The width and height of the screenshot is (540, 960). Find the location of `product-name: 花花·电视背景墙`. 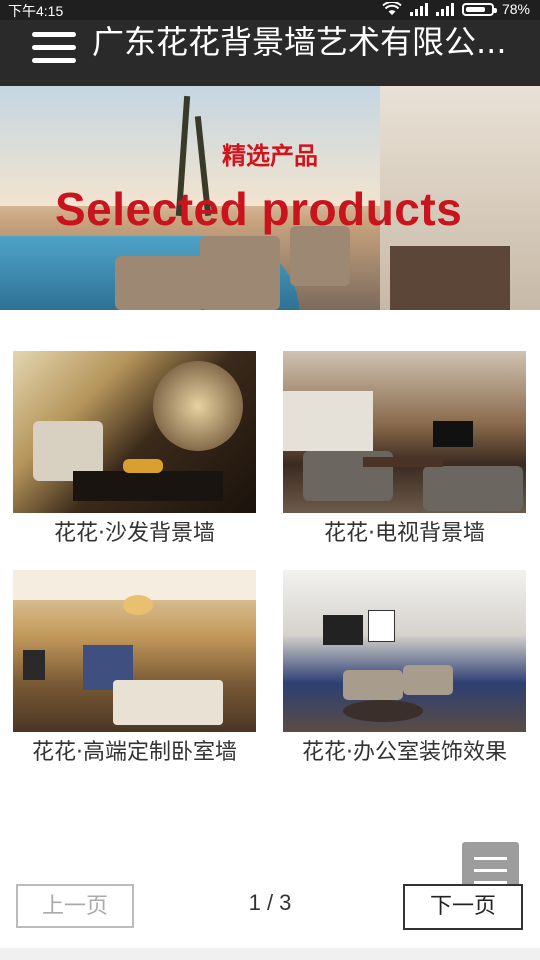

product-name: 花花·电视背景墙 is located at coordinates (404, 534).